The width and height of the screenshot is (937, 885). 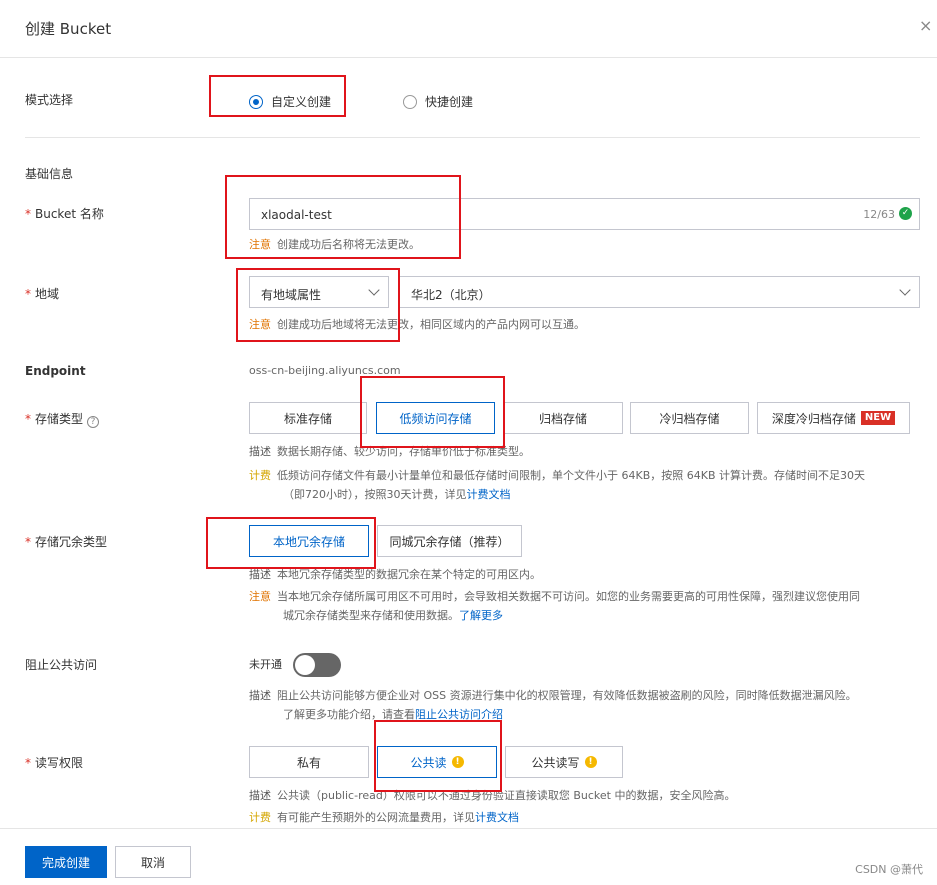 I want to click on deep-cold-label: 深度冷归档存储, so click(x=813, y=418).